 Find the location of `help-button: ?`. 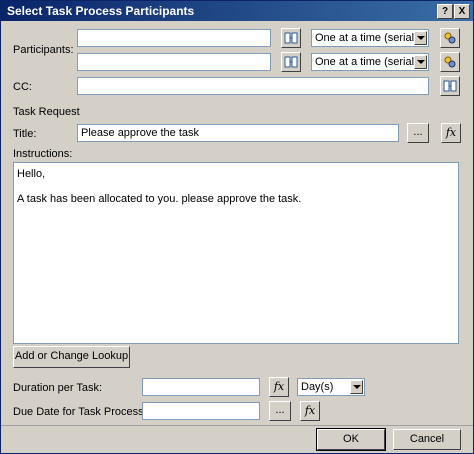

help-button: ? is located at coordinates (445, 11).